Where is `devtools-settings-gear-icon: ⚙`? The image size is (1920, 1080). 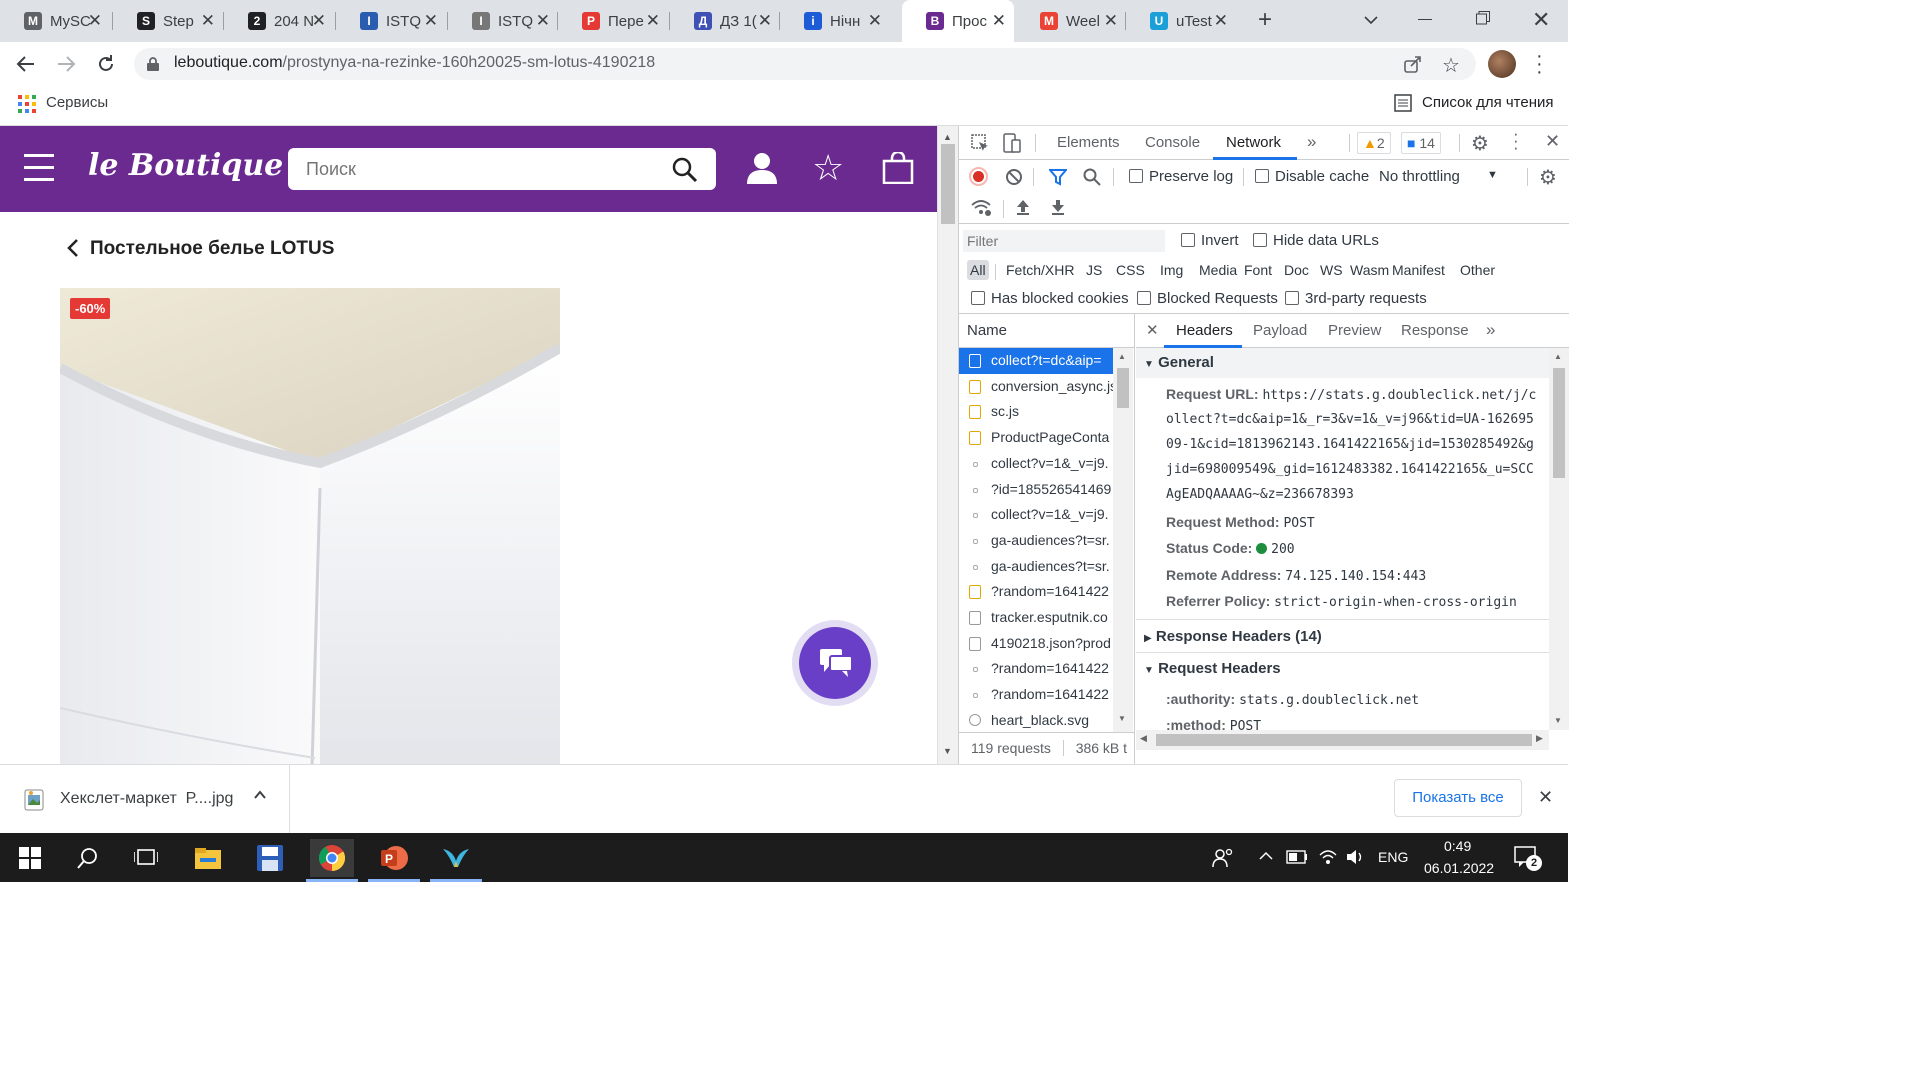
devtools-settings-gear-icon: ⚙ is located at coordinates (1480, 143).